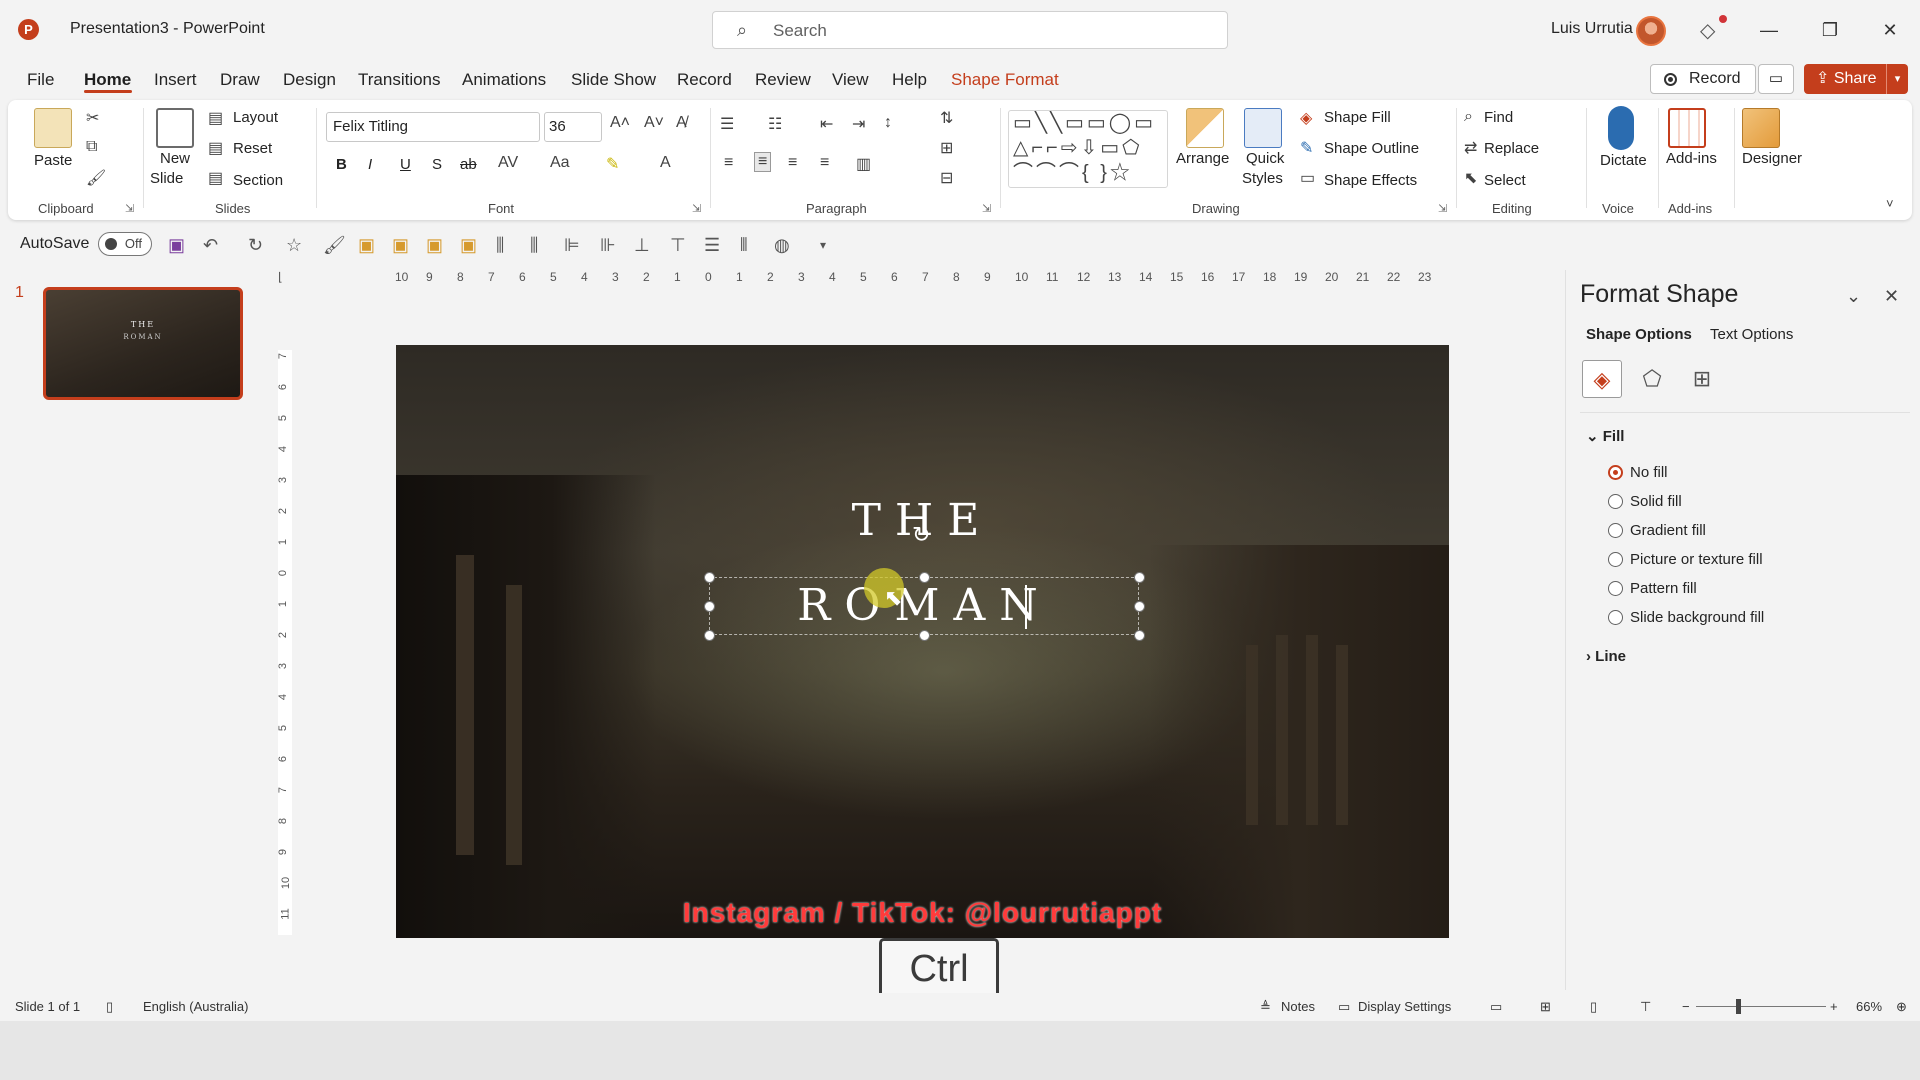 The image size is (1920, 1080). What do you see at coordinates (399, 80) in the screenshot?
I see `tab-transitions: Transitions` at bounding box center [399, 80].